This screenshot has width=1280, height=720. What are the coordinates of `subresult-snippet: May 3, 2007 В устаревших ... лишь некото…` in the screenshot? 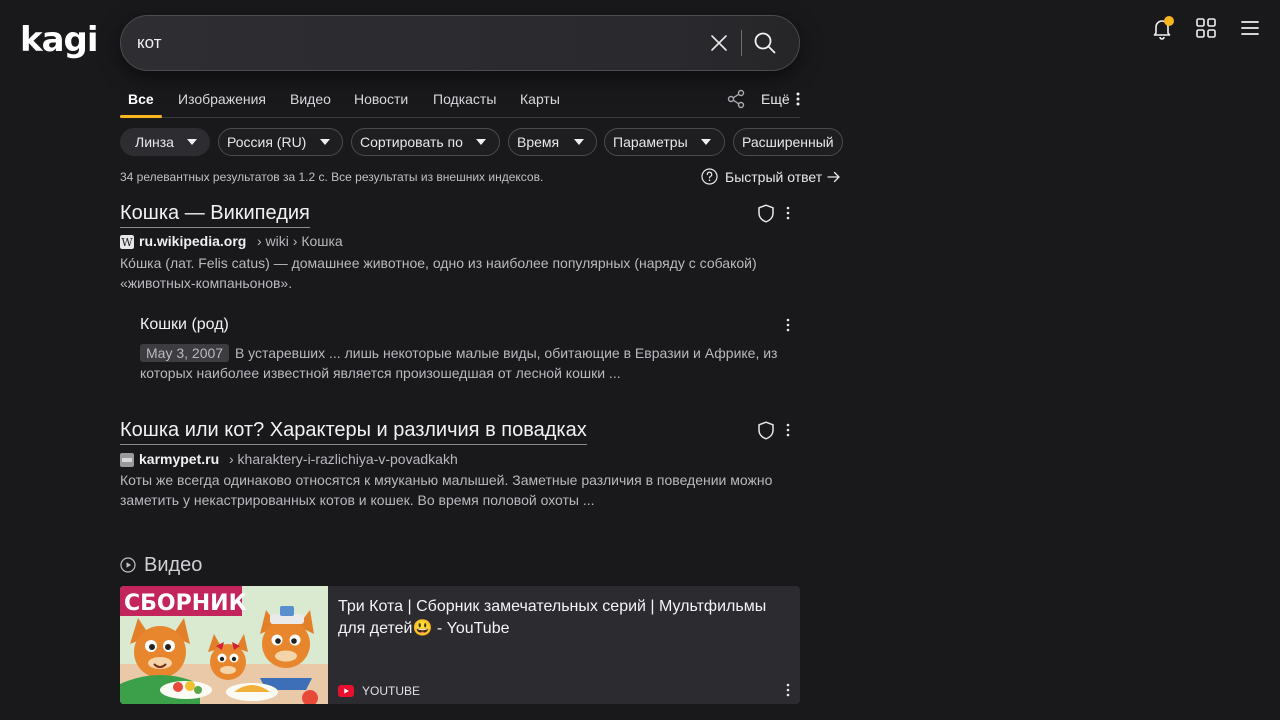 It's located at (465, 363).